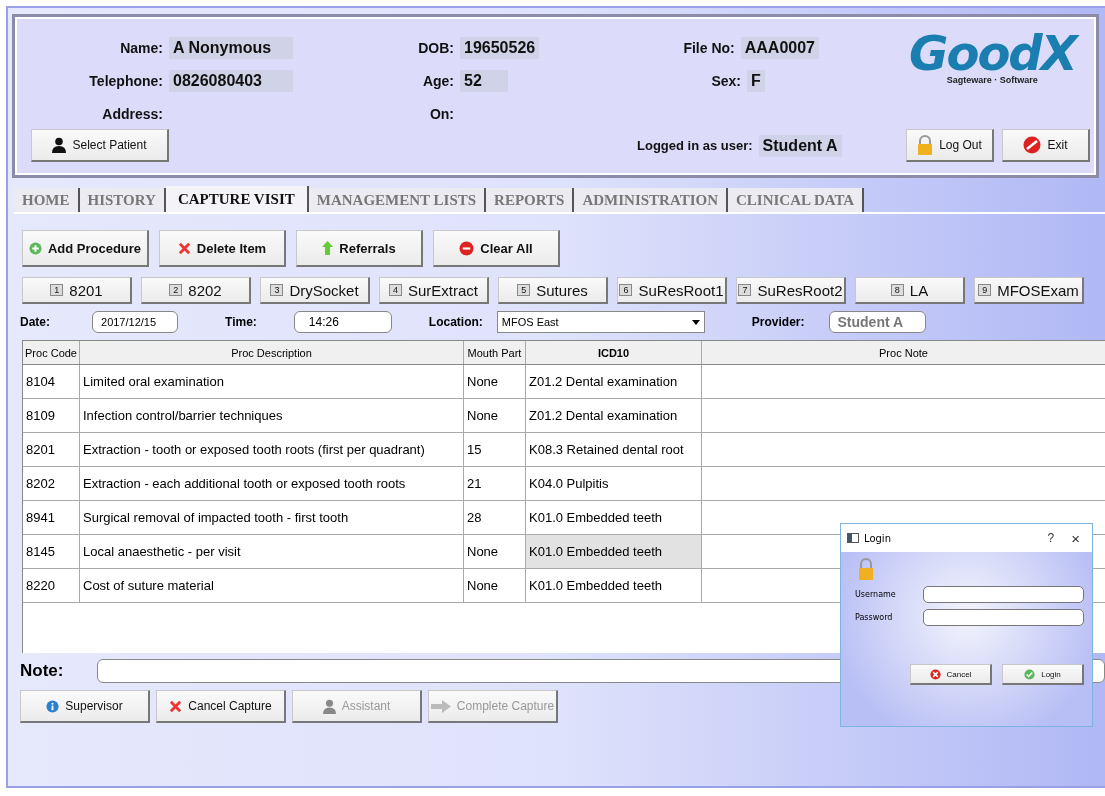 The width and height of the screenshot is (1105, 796). What do you see at coordinates (122, 200) in the screenshot?
I see `tab: HISTORY` at bounding box center [122, 200].